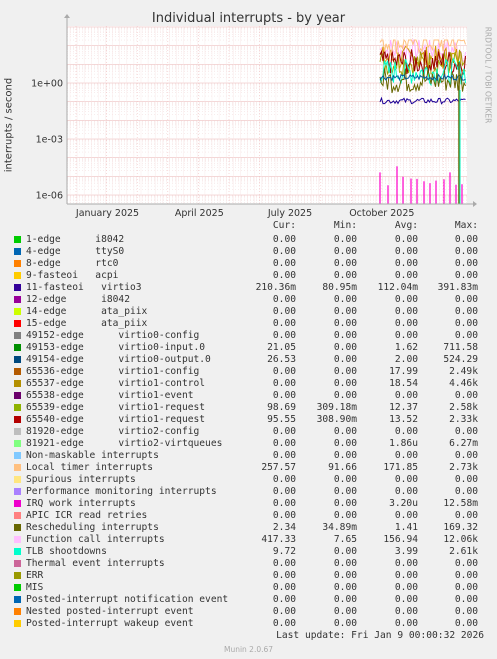 The height and width of the screenshot is (659, 497). What do you see at coordinates (284, 527) in the screenshot?
I see `legend-value-cur: 2.34` at bounding box center [284, 527].